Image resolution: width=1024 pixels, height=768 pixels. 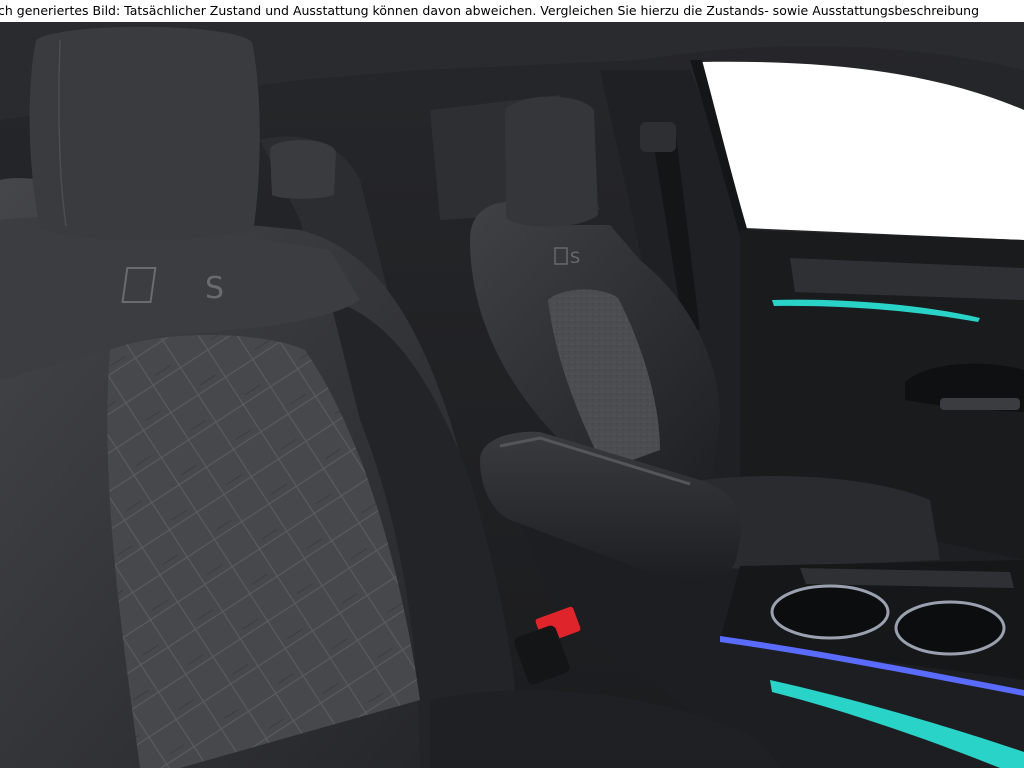 I want to click on passenger-headrest, so click(x=551, y=161).